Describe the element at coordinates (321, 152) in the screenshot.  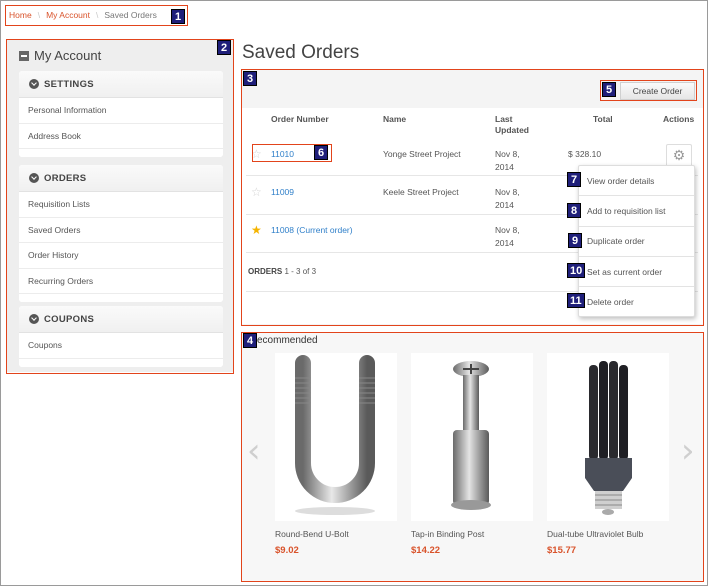
I see `callout-badge: 6` at that location.